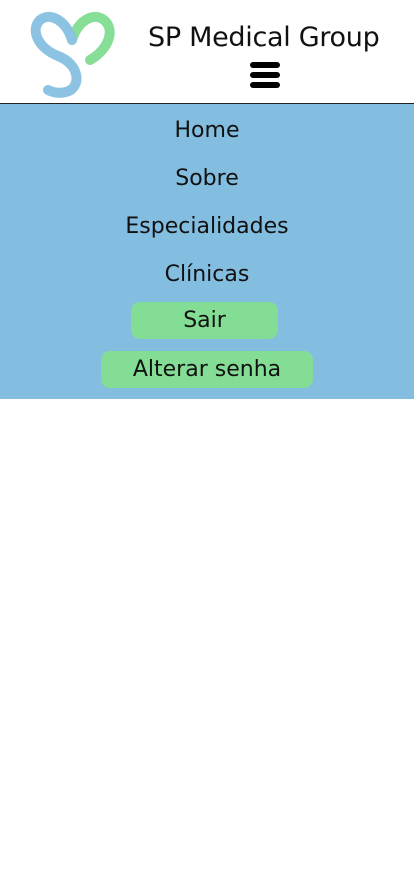 This screenshot has height=896, width=414. I want to click on logout-button: Sair, so click(204, 320).